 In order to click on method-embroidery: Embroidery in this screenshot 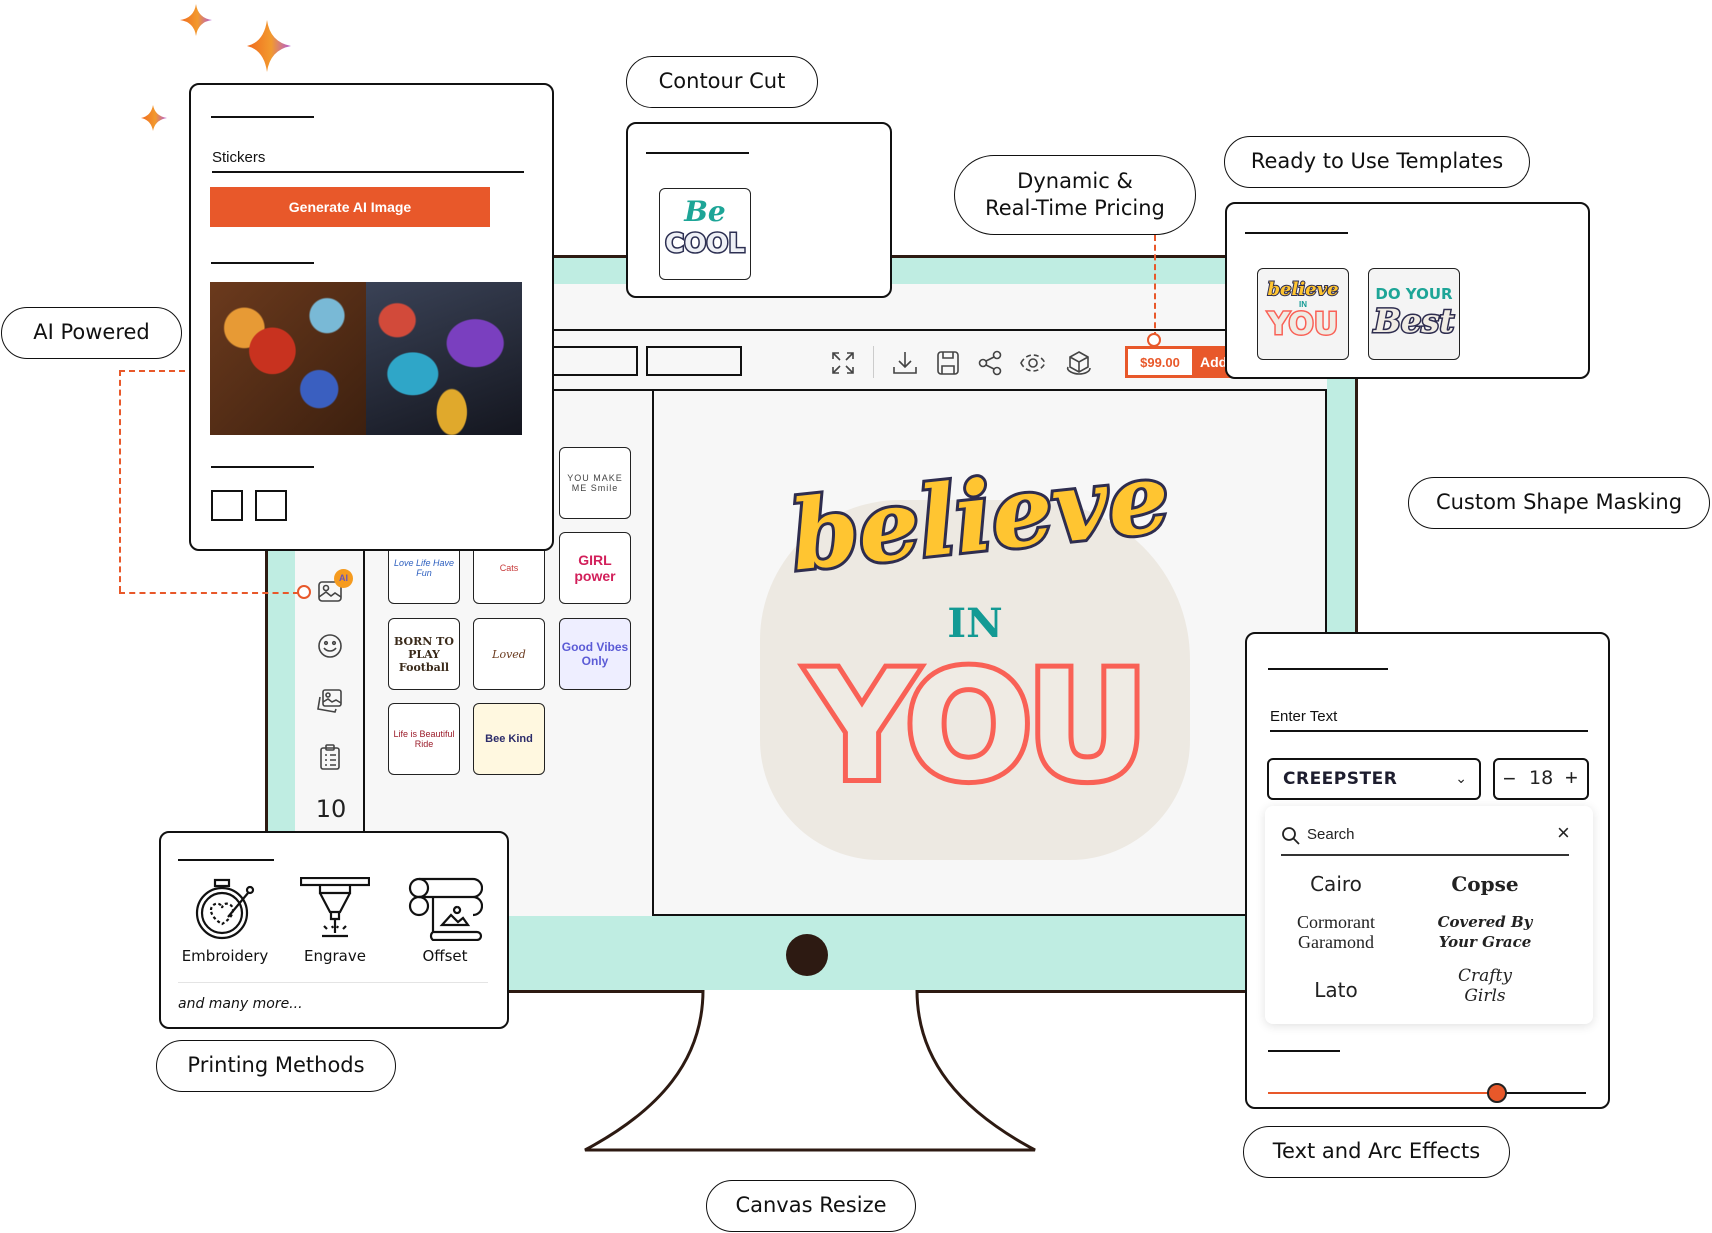, I will do `click(225, 921)`.